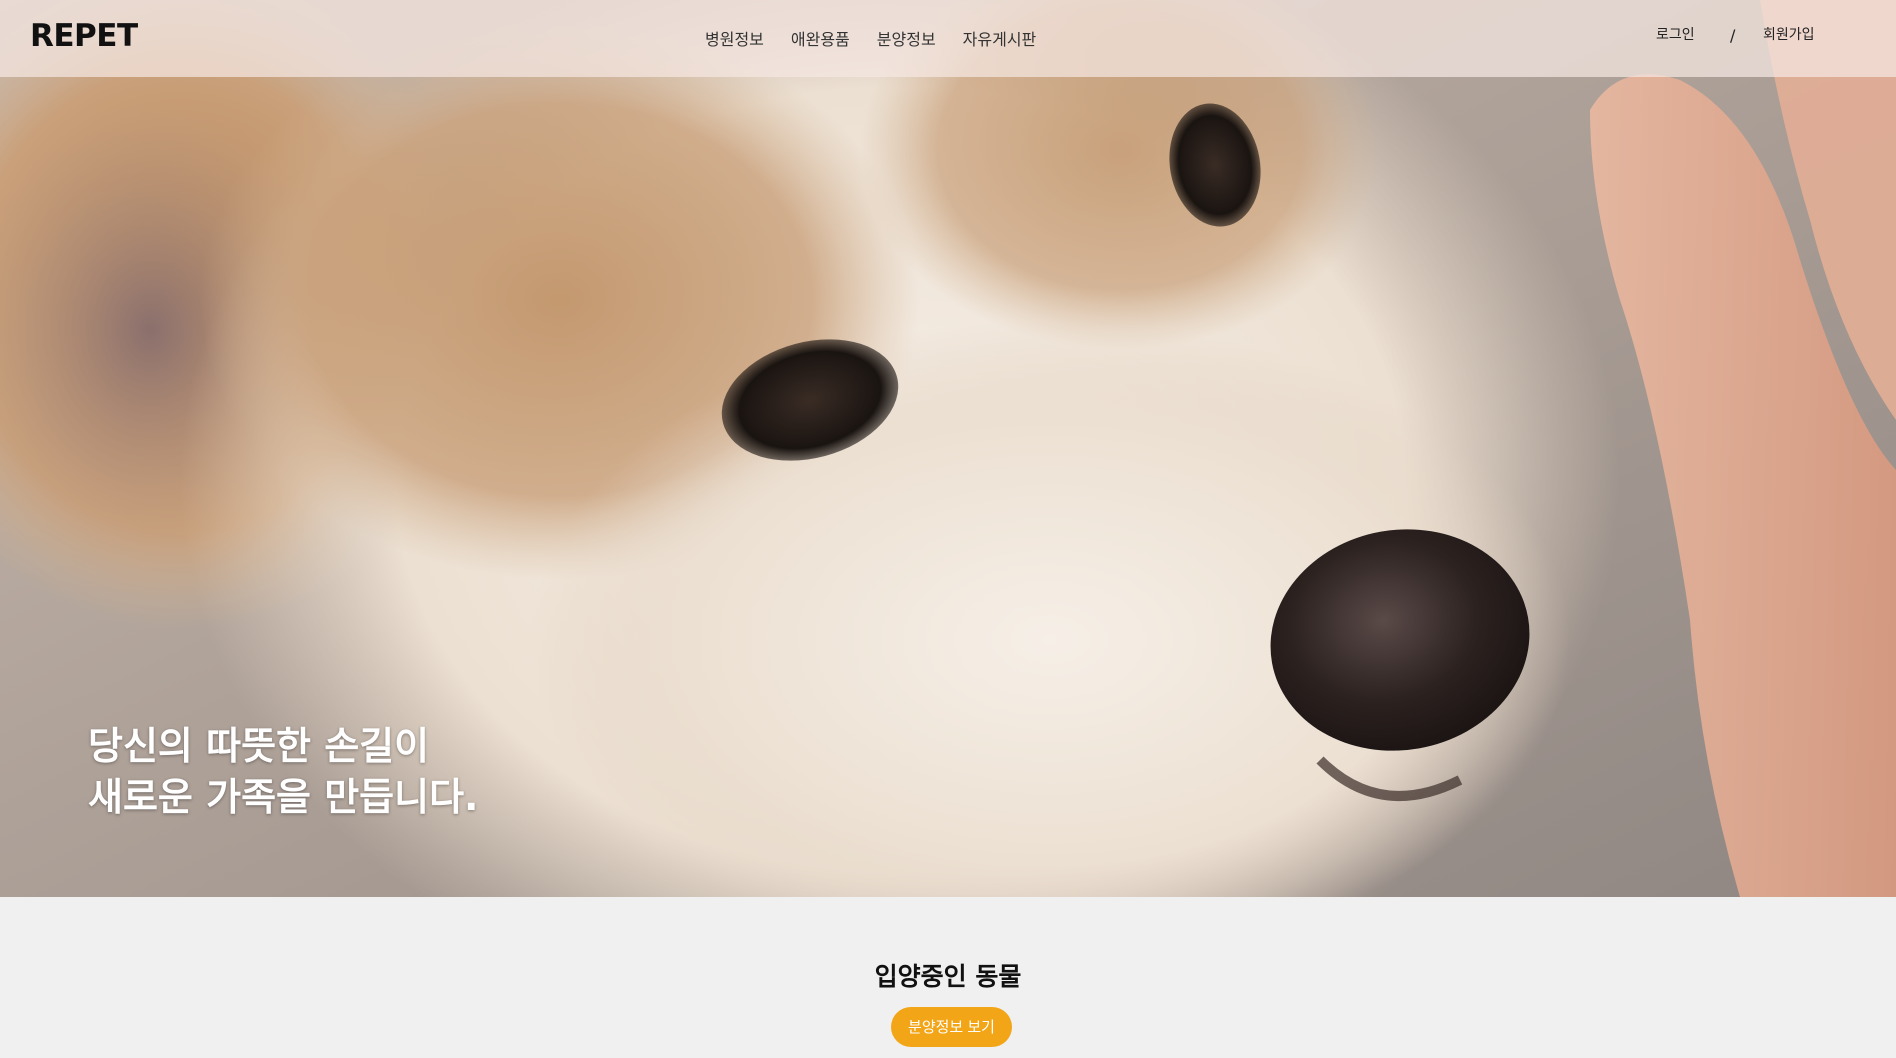 The height and width of the screenshot is (1058, 1896). I want to click on main-nav: 병원정보 애완용품 분양정보 자유게시판, so click(884, 38).